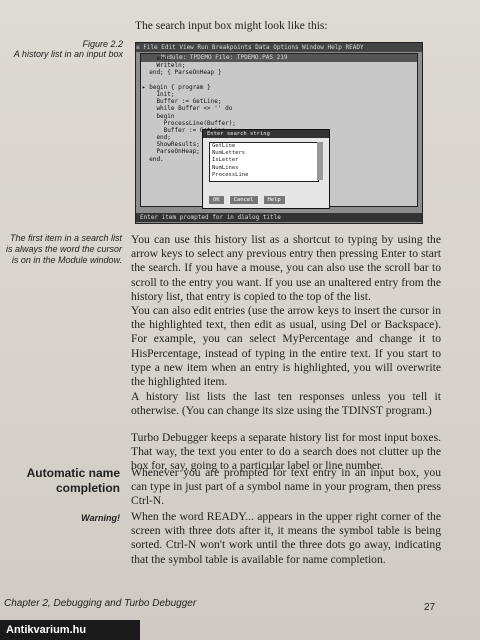 This screenshot has height=640, width=480. I want to click on code-line: ProcessLine(Buffer);, so click(189, 123).